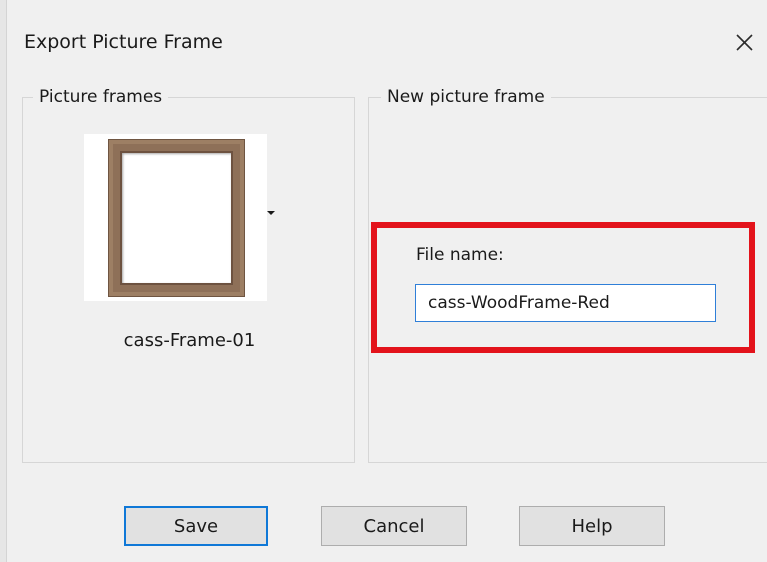  Describe the element at coordinates (460, 255) in the screenshot. I see `file-name-label: File name:` at that location.